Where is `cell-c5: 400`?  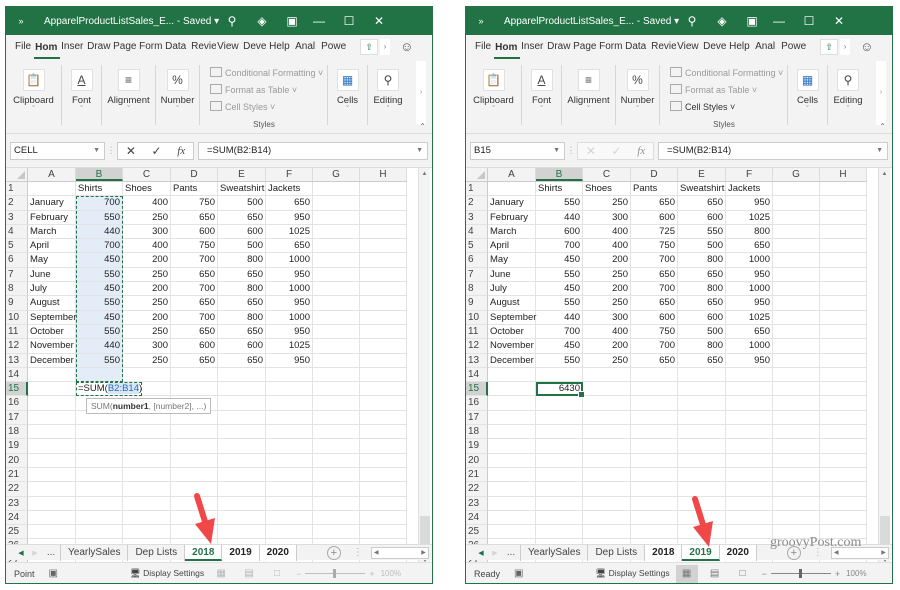
cell-c5: 400 is located at coordinates (607, 246).